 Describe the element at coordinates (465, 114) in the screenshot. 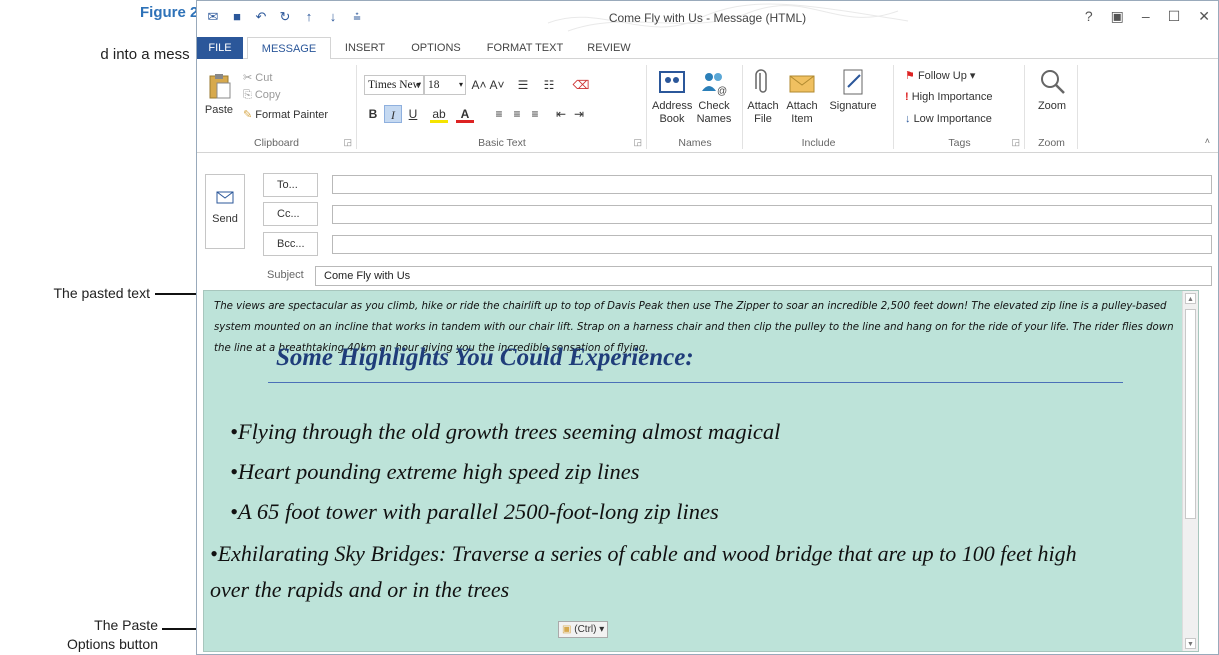

I see `font-color-icon: A` at that location.